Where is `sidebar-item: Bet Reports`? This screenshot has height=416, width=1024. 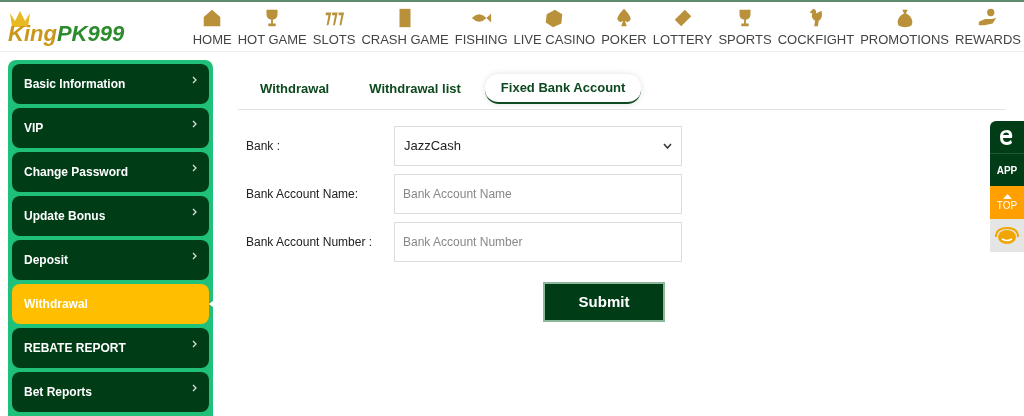
sidebar-item: Bet Reports is located at coordinates (110, 392).